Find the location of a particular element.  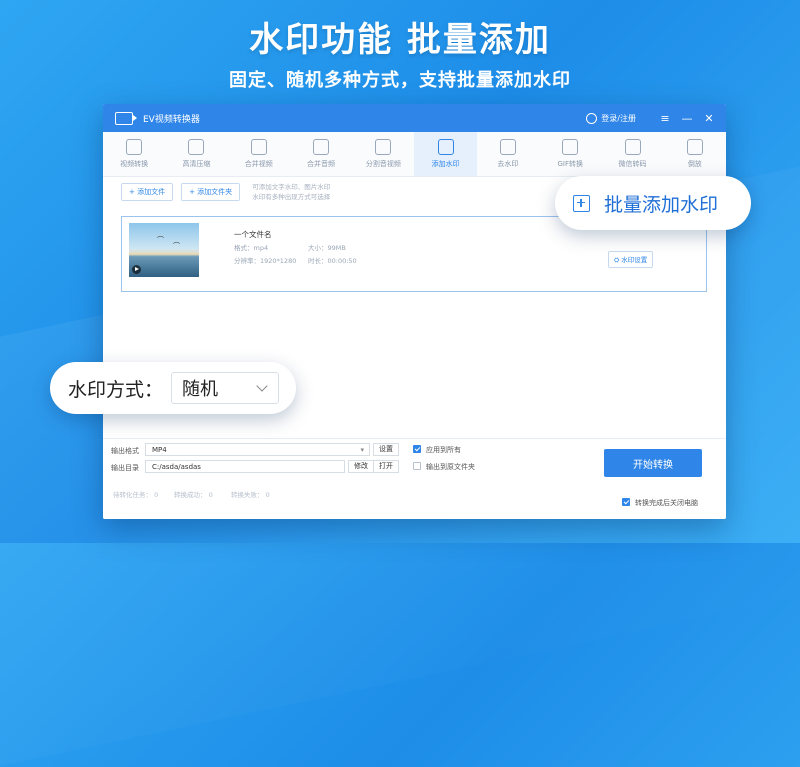

tool-label: 合并音频 is located at coordinates (321, 164).